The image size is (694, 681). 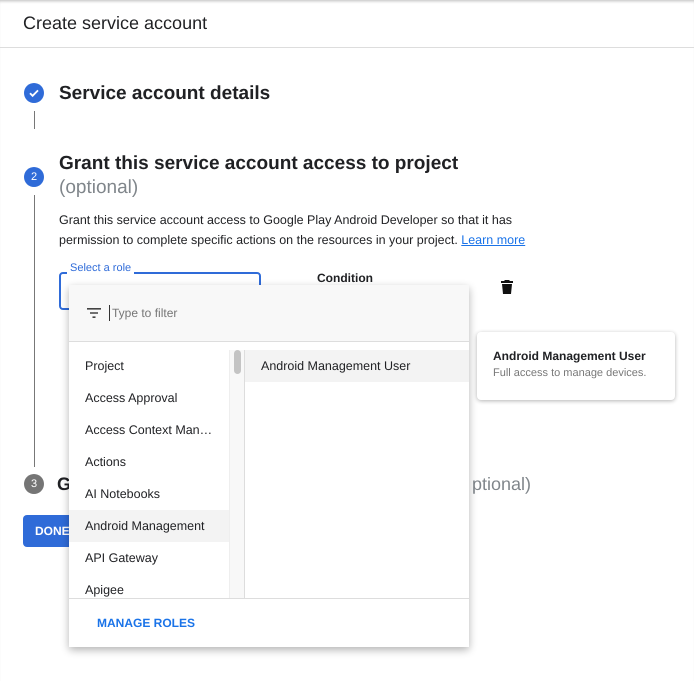 I want to click on condition-label: Condition, so click(x=345, y=278).